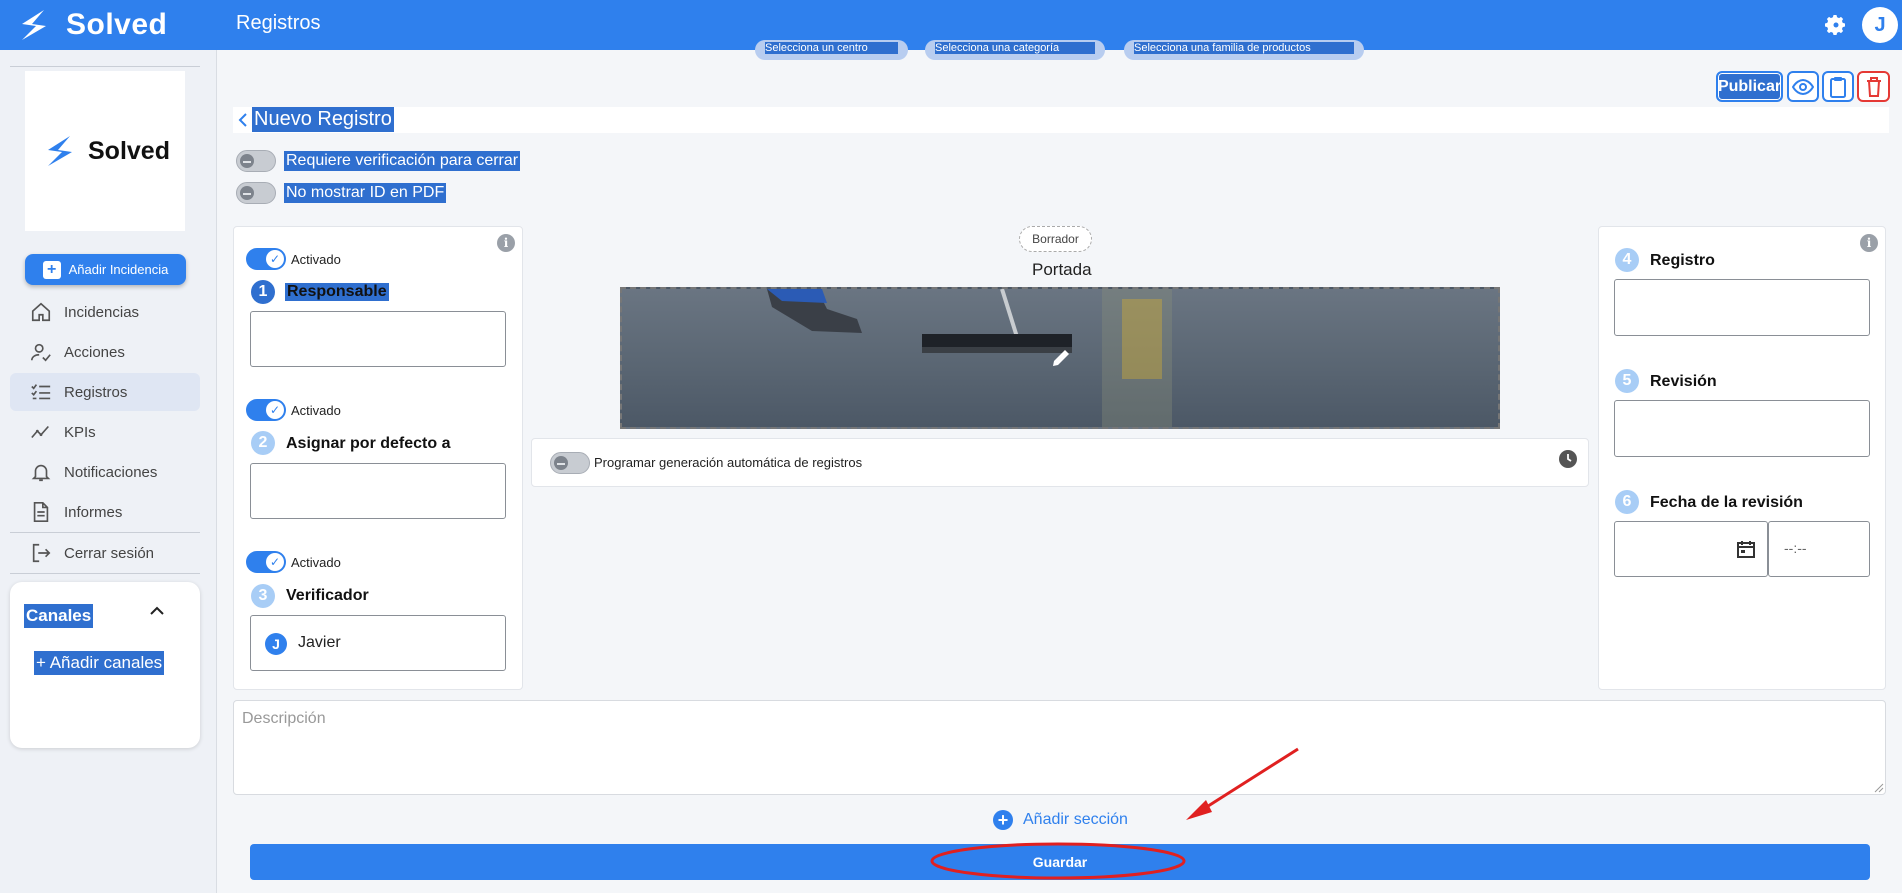  Describe the element at coordinates (1062, 269) in the screenshot. I see `cover-label: Portada` at that location.